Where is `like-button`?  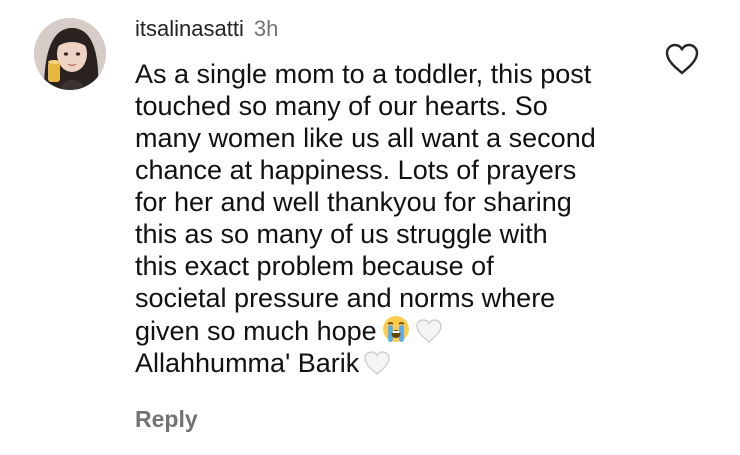
like-button is located at coordinates (682, 59).